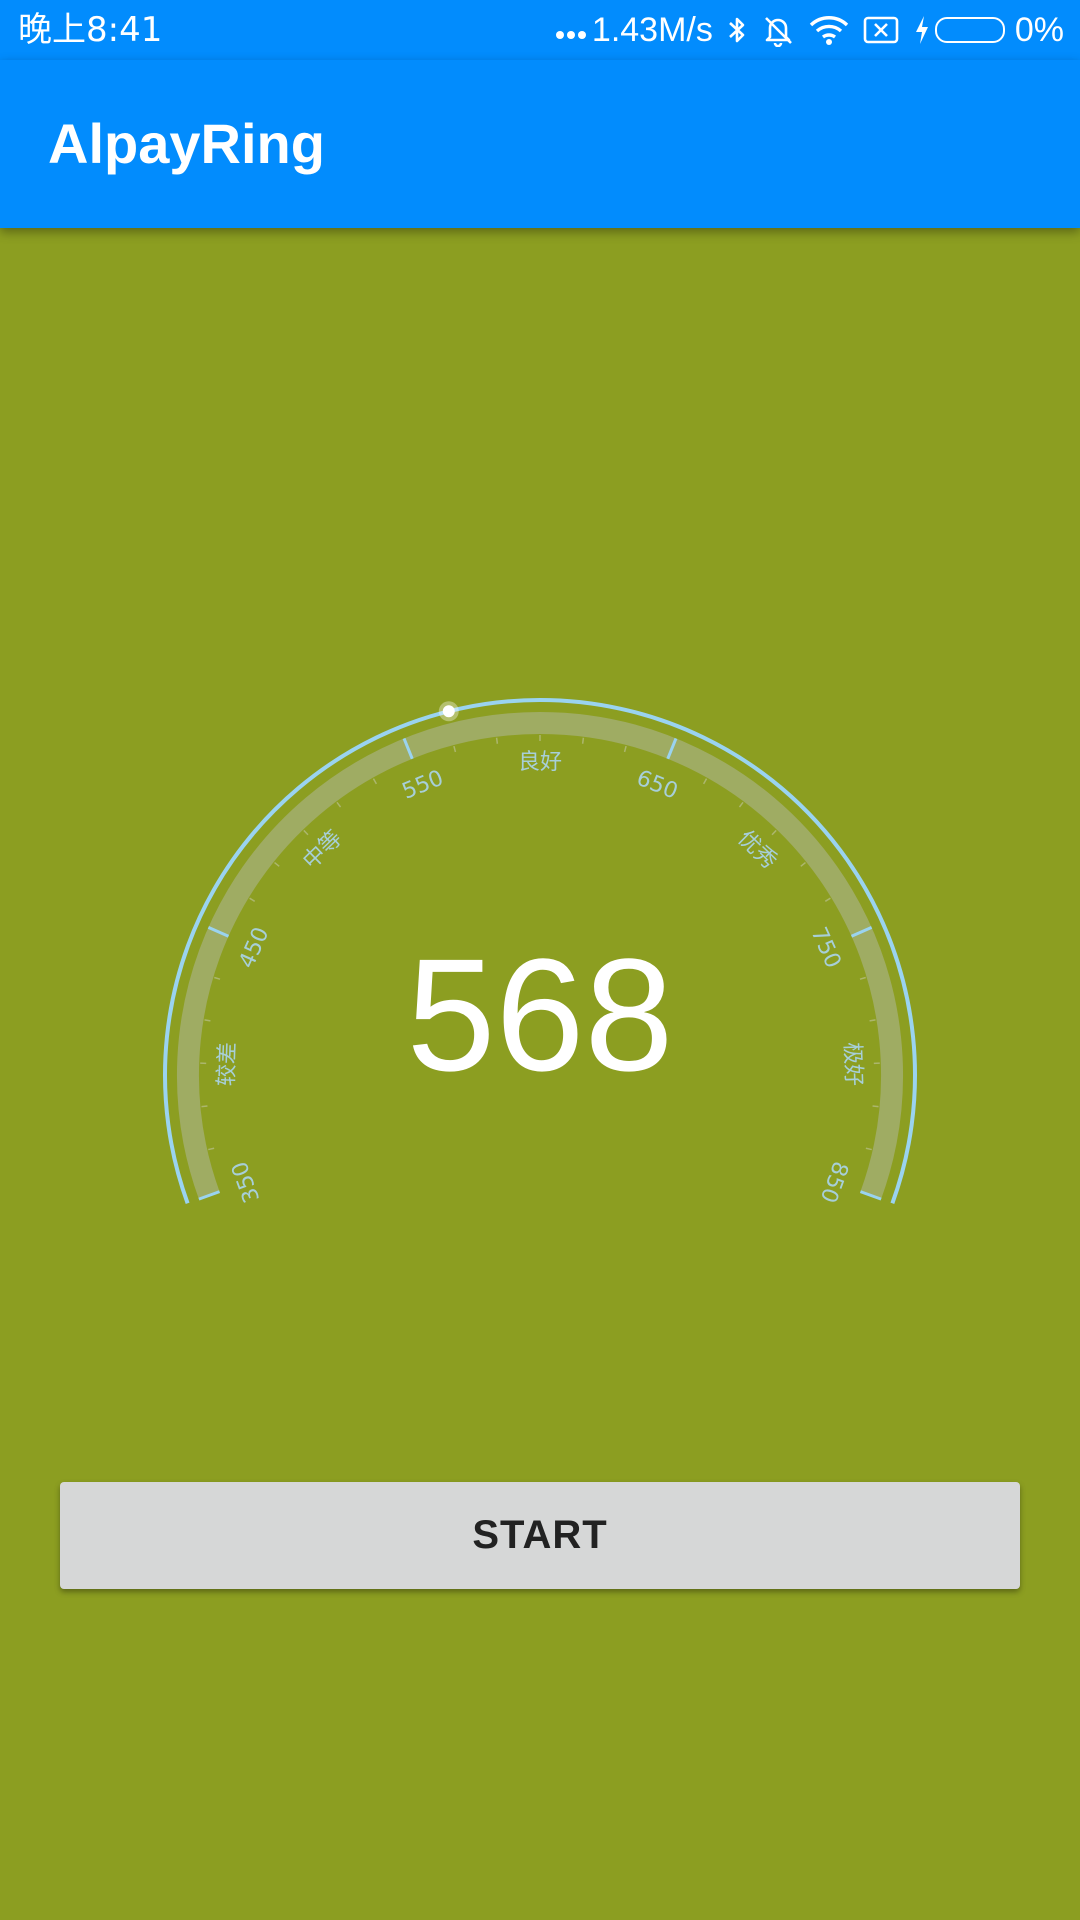 The width and height of the screenshot is (1080, 1920). What do you see at coordinates (186, 143) in the screenshot?
I see `app-title: AlpayRing` at bounding box center [186, 143].